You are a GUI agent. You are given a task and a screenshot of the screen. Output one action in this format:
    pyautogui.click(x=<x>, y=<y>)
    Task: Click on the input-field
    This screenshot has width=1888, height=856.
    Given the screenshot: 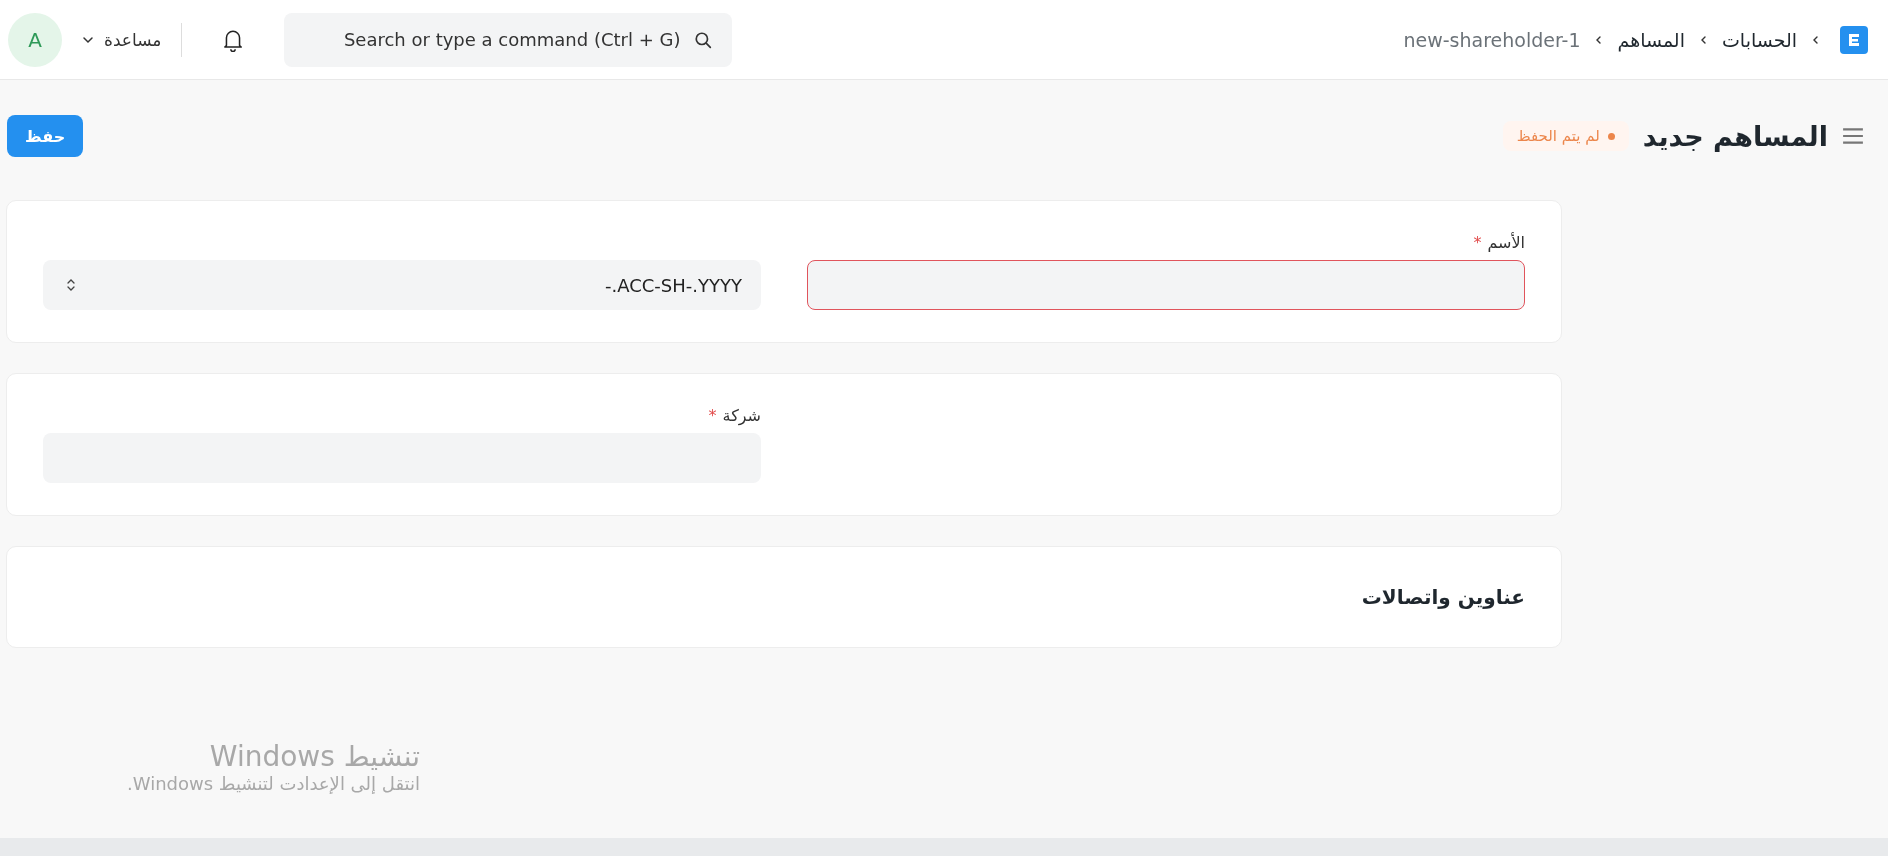 What is the action you would take?
    pyautogui.click(x=1166, y=285)
    